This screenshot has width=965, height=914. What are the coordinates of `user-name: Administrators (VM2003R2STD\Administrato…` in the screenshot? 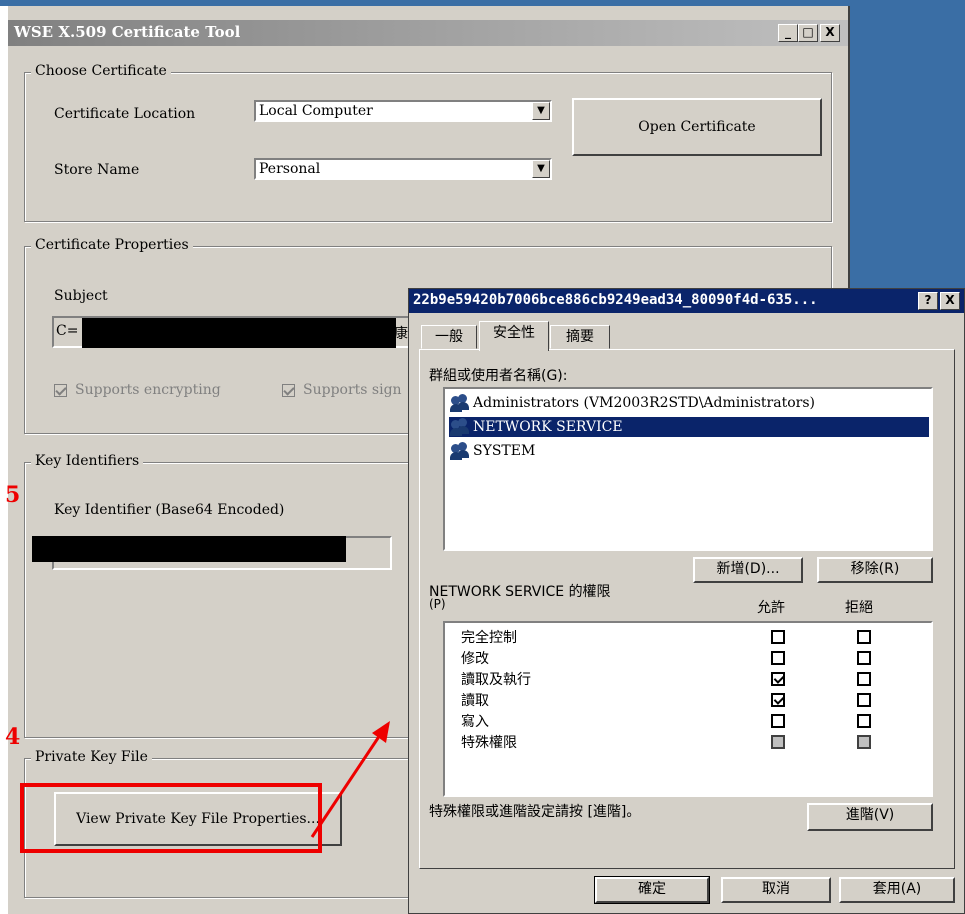 It's located at (644, 403).